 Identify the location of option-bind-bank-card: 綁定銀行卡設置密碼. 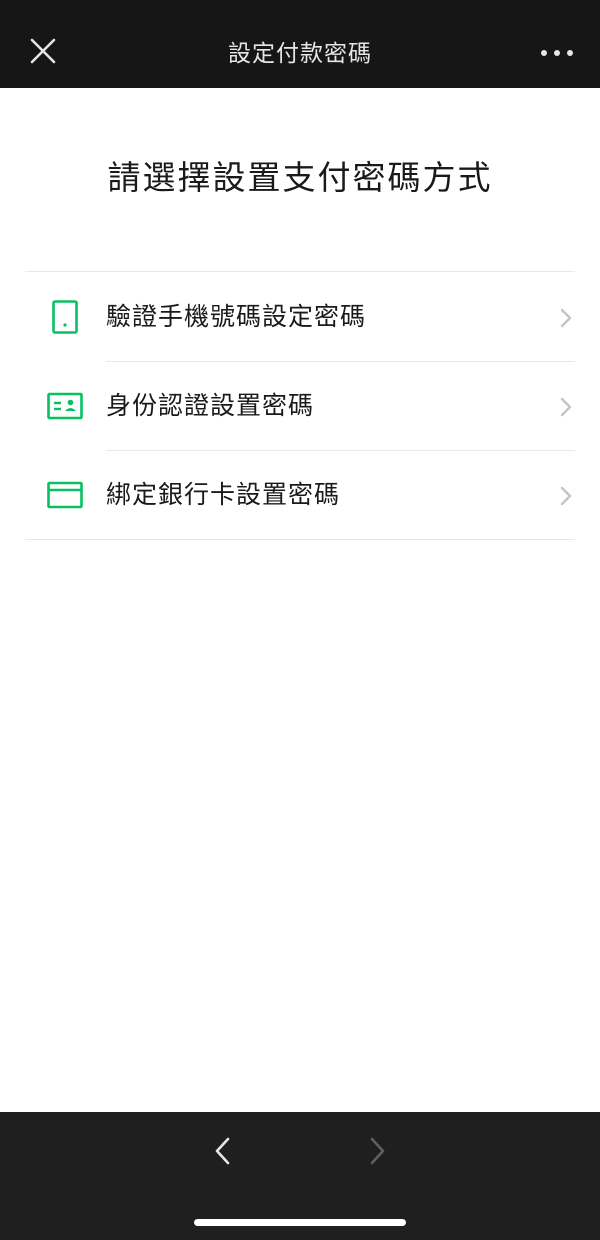
(300, 494).